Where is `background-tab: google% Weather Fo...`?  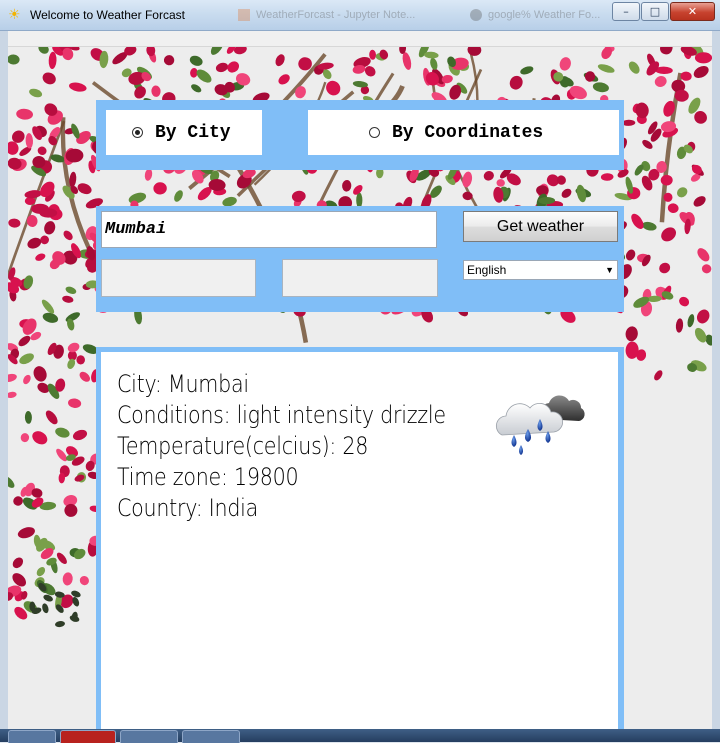 background-tab: google% Weather Fo... is located at coordinates (535, 15).